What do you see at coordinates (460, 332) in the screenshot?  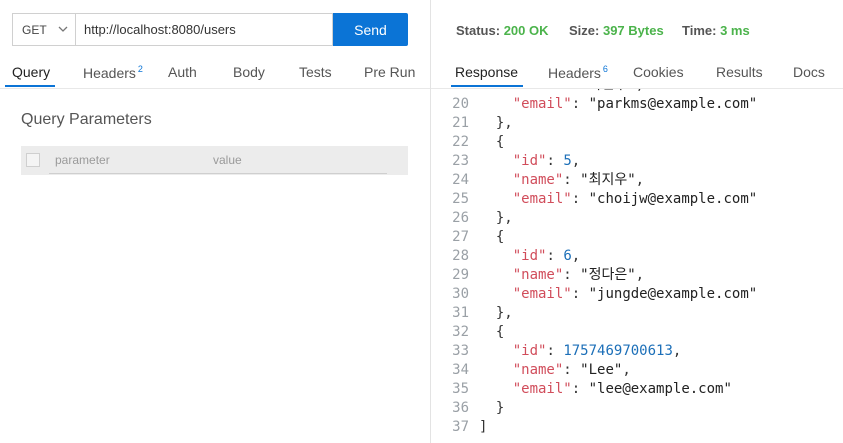 I see `line-number: 32` at bounding box center [460, 332].